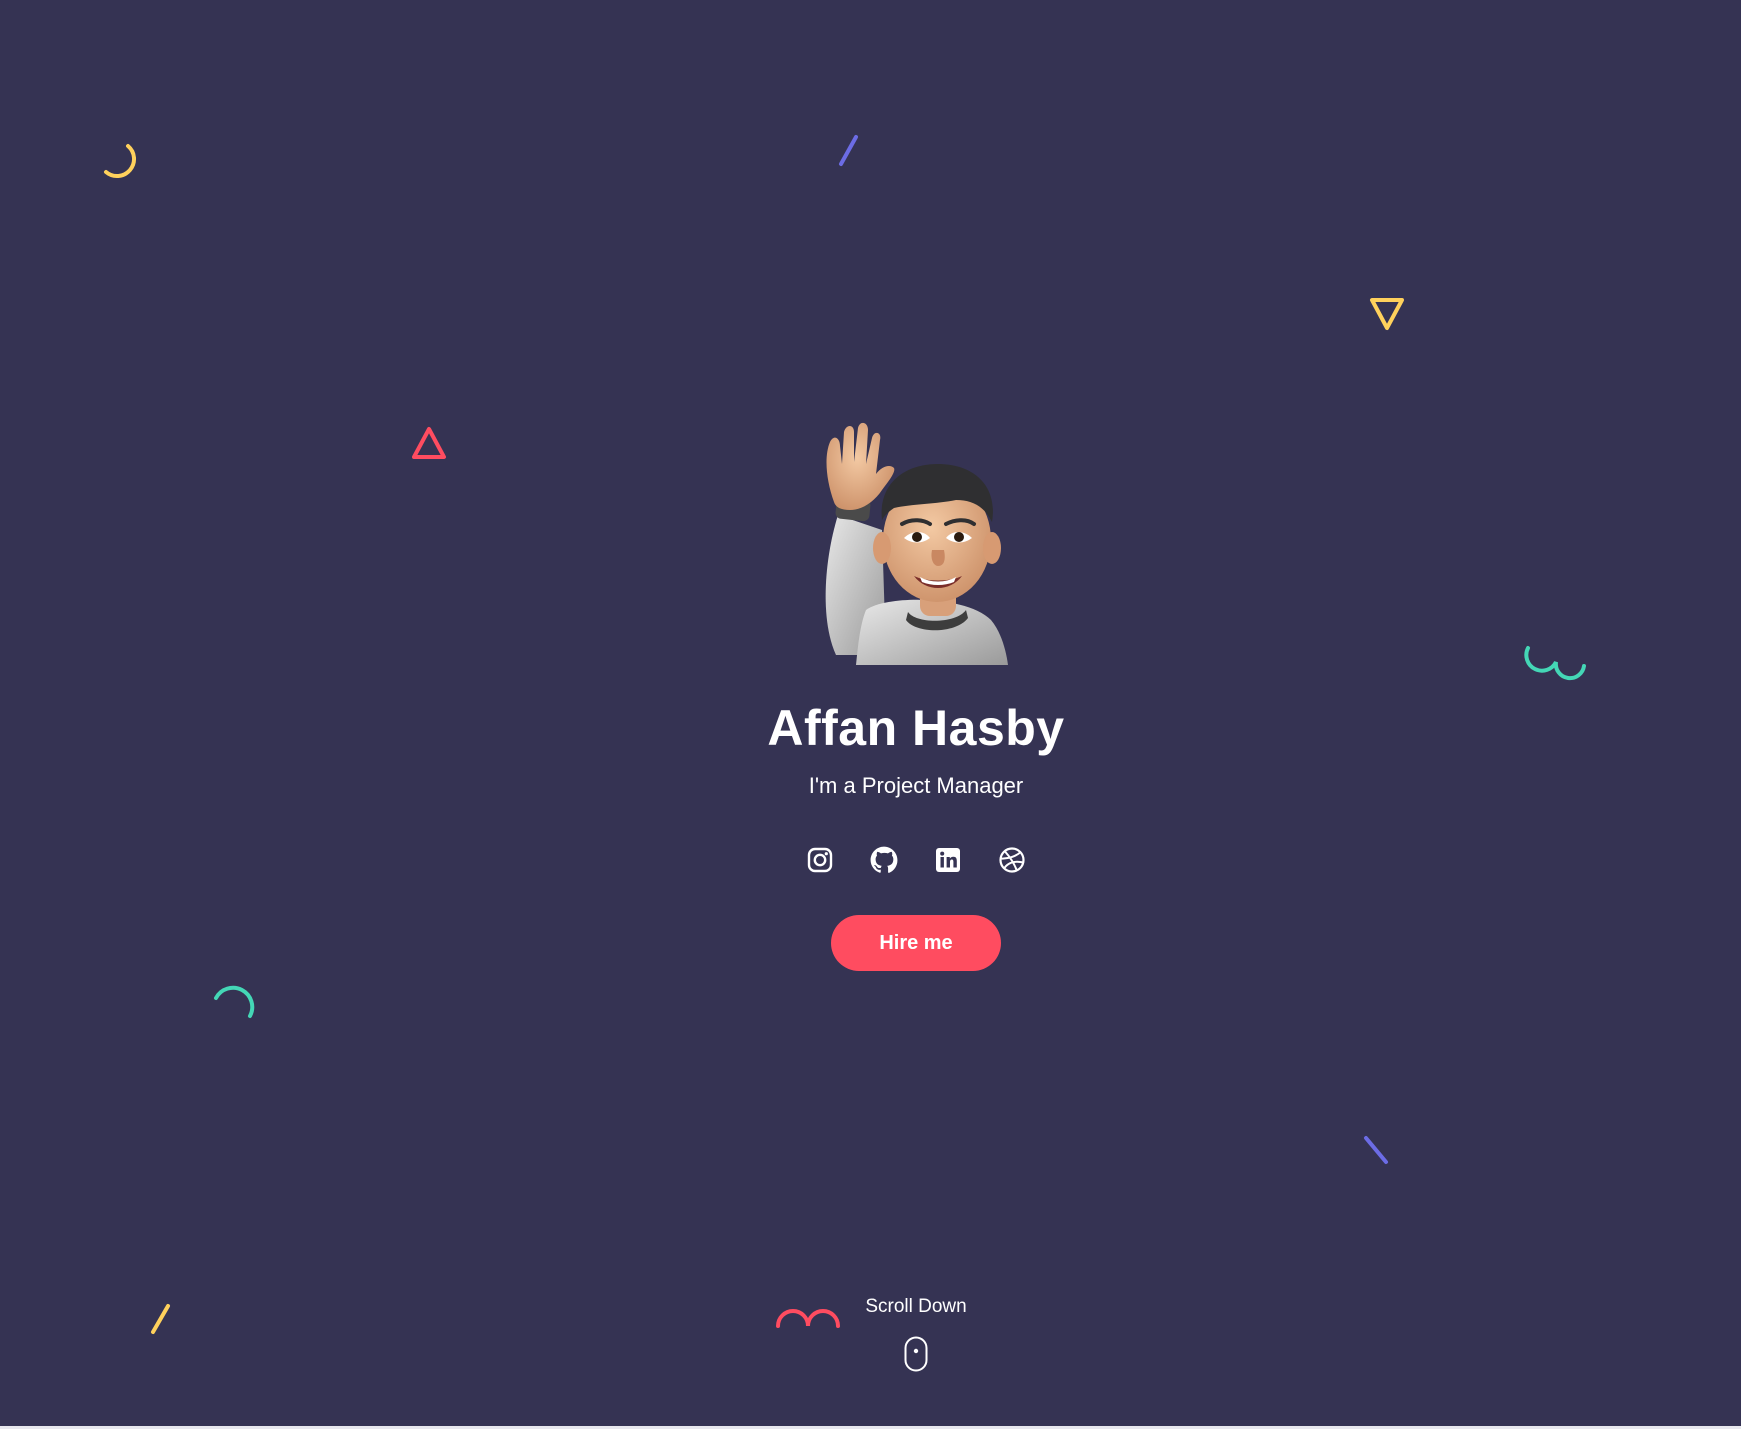 This screenshot has width=1741, height=1429. What do you see at coordinates (916, 543) in the screenshot?
I see `waving-memoji-avatar` at bounding box center [916, 543].